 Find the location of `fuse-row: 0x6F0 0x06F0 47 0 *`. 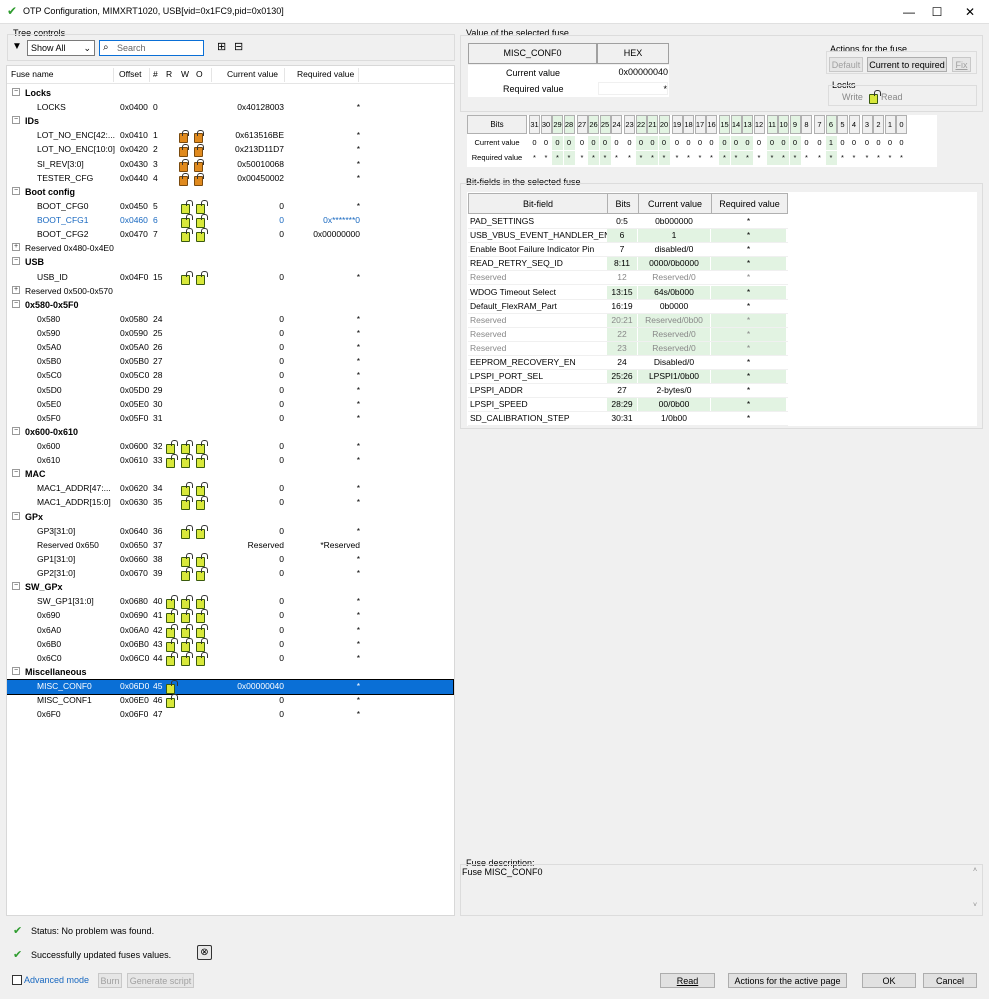

fuse-row: 0x6F0 0x06F0 47 0 * is located at coordinates (230, 715).